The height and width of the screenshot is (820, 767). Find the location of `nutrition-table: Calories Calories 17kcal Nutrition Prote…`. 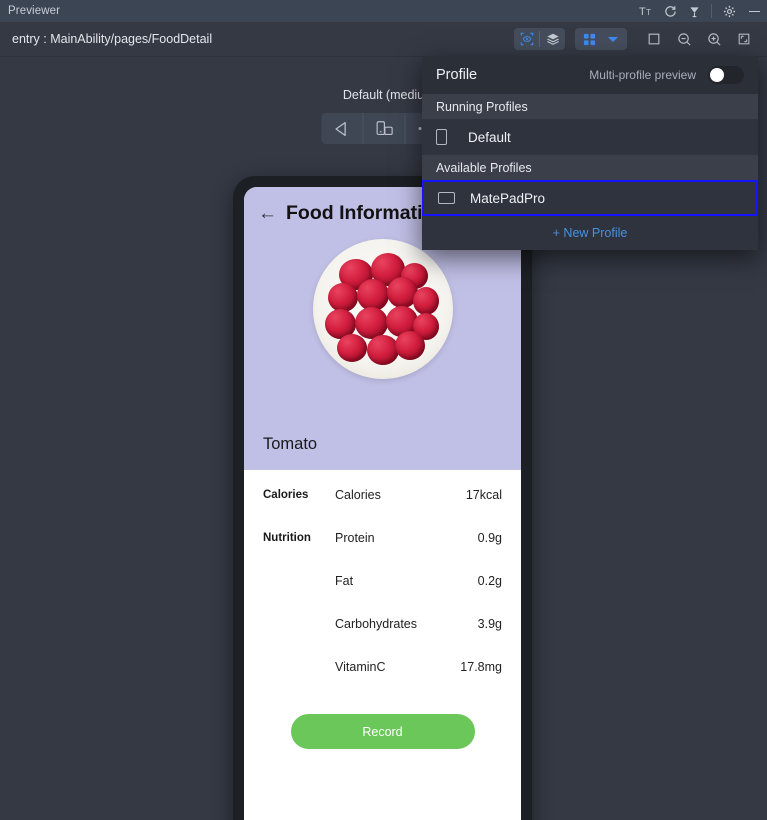

nutrition-table: Calories Calories 17kcal Nutrition Prote… is located at coordinates (382, 609).